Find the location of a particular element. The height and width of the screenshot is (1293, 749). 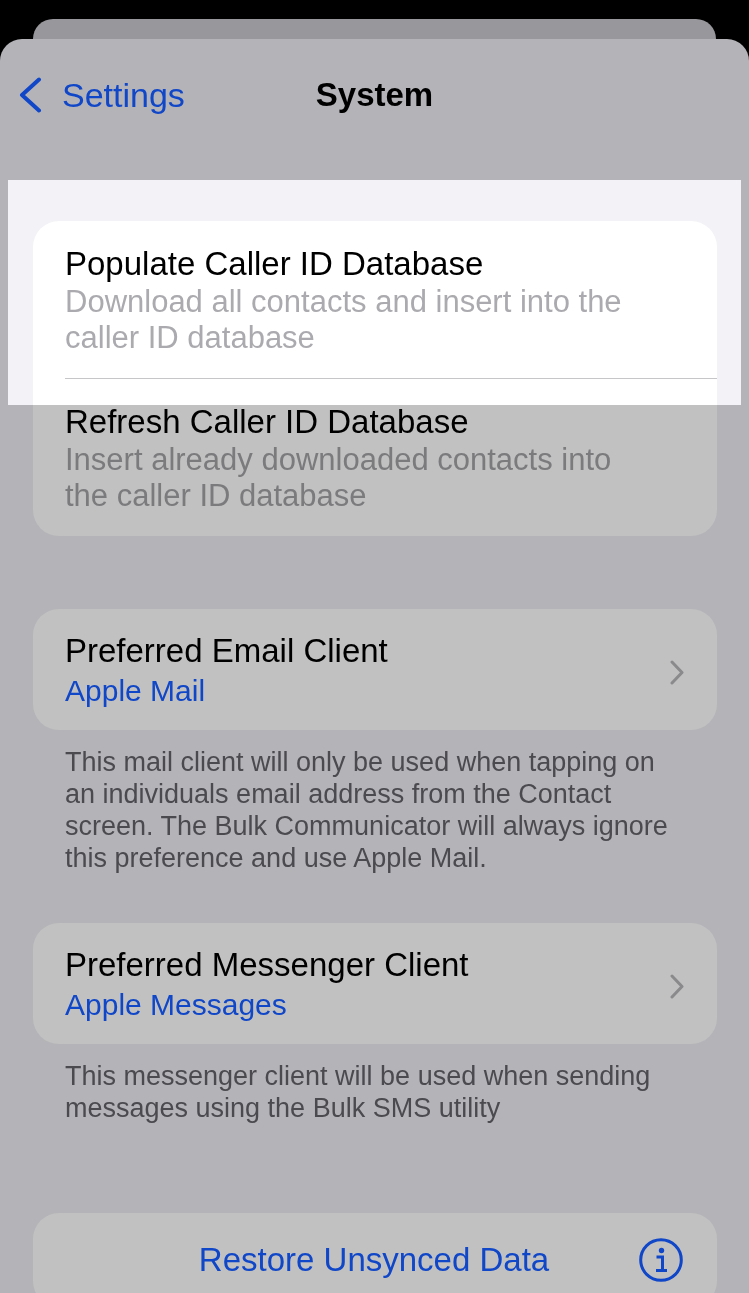

list-row: Preferred Email Client Apple Mail is located at coordinates (375, 669).